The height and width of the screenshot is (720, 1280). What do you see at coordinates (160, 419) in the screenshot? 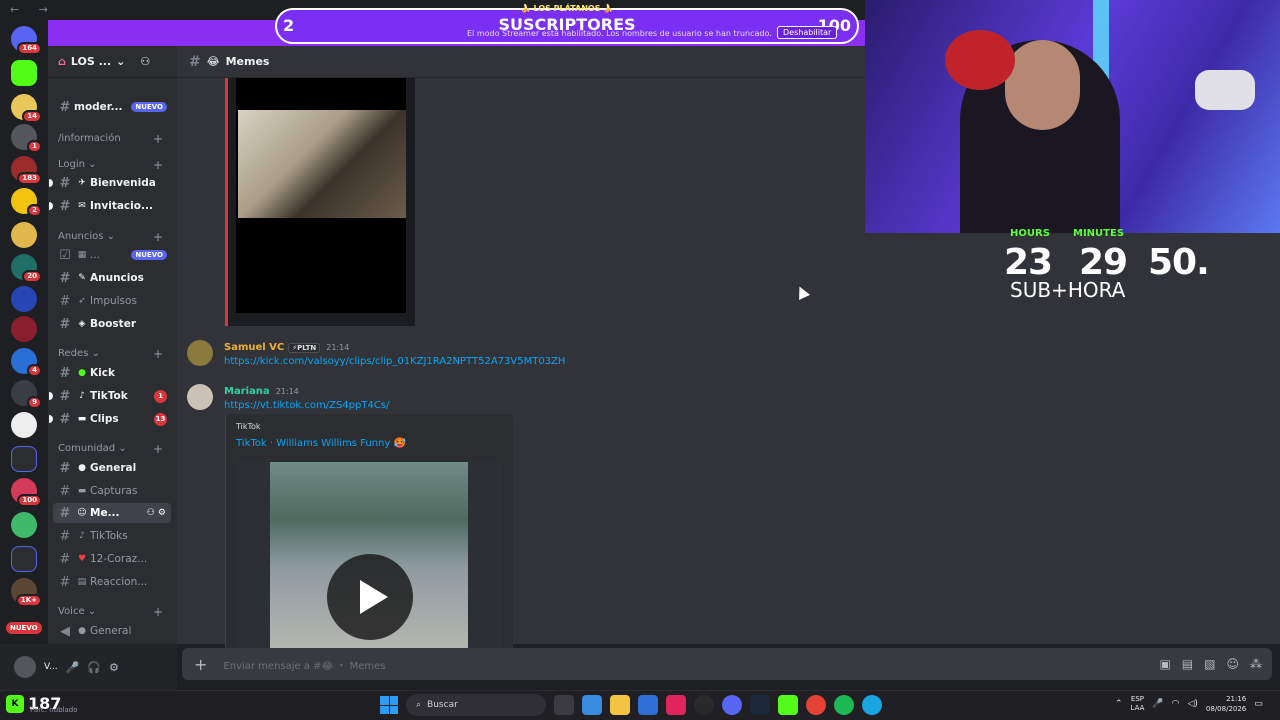
I see `mention-count: 13` at bounding box center [160, 419].